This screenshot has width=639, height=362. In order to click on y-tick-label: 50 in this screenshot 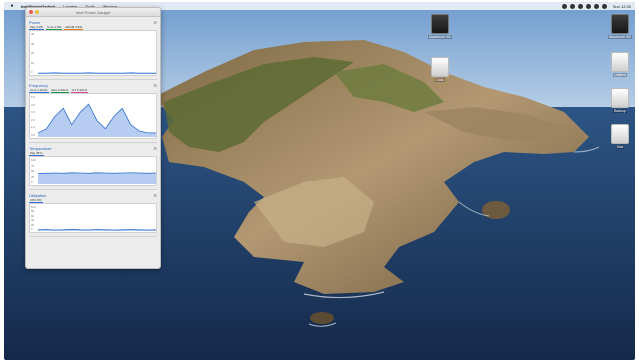, I will do `click(33, 171)`.